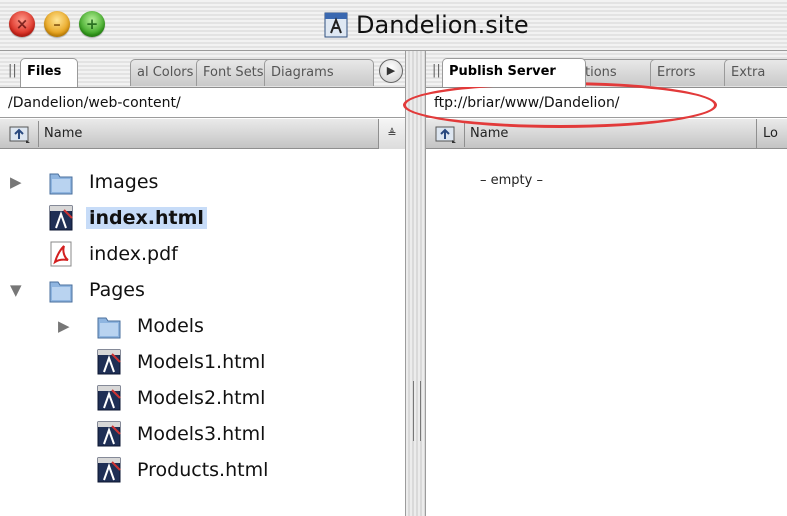 Image resolution: width=787 pixels, height=516 pixels. I want to click on site-document-icon, so click(336, 25).